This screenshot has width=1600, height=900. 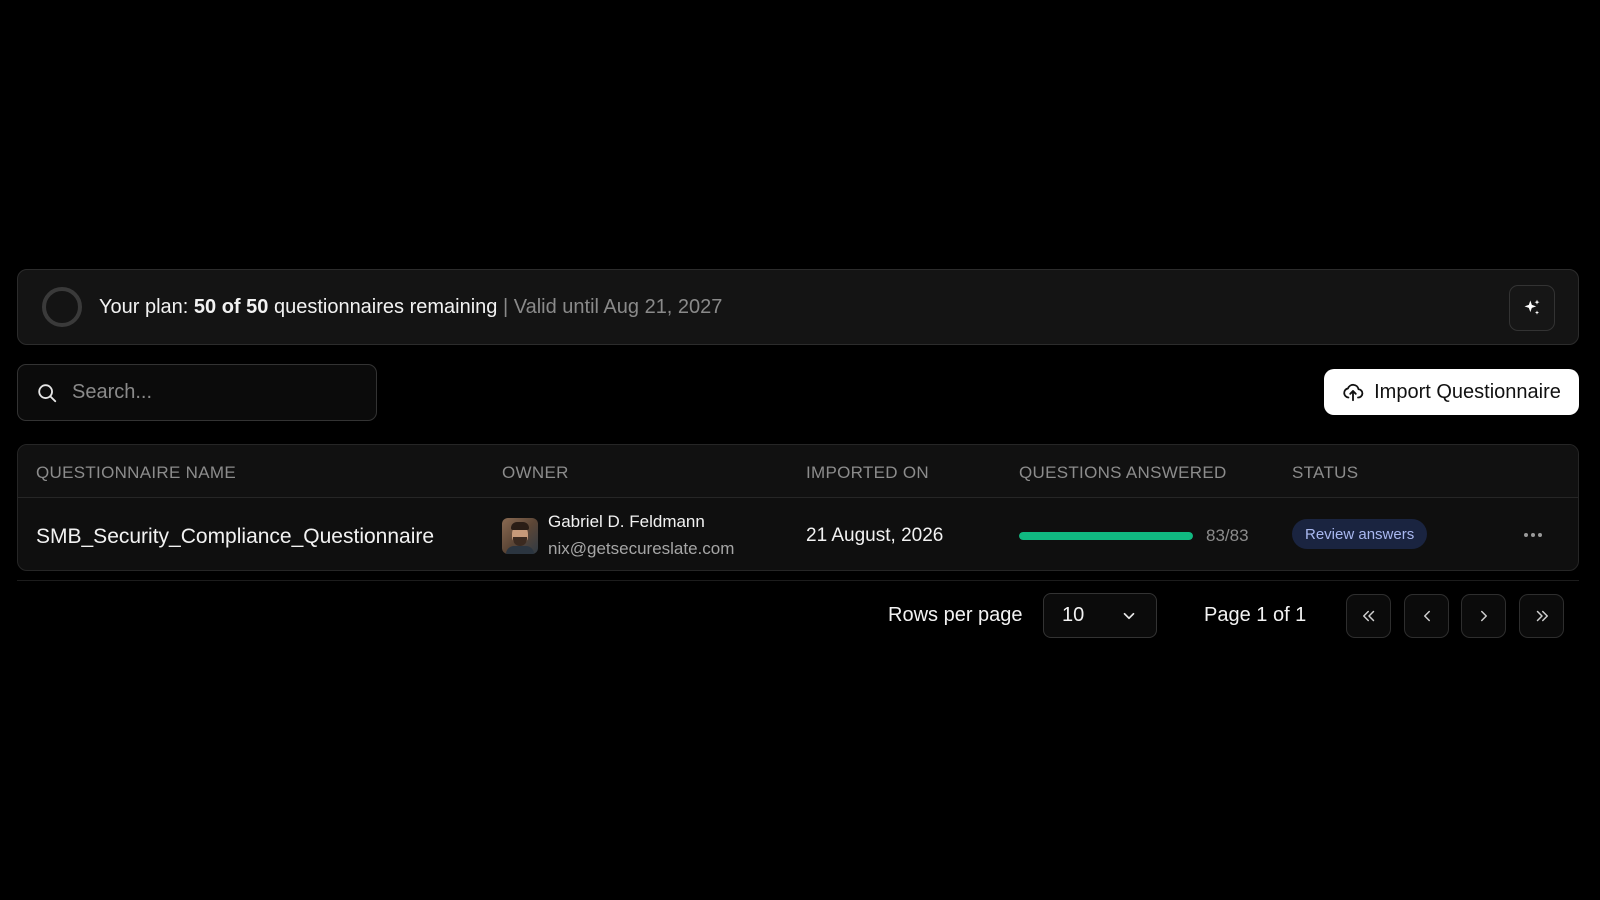 I want to click on page-info: Page 1 of 1, so click(x=1255, y=615).